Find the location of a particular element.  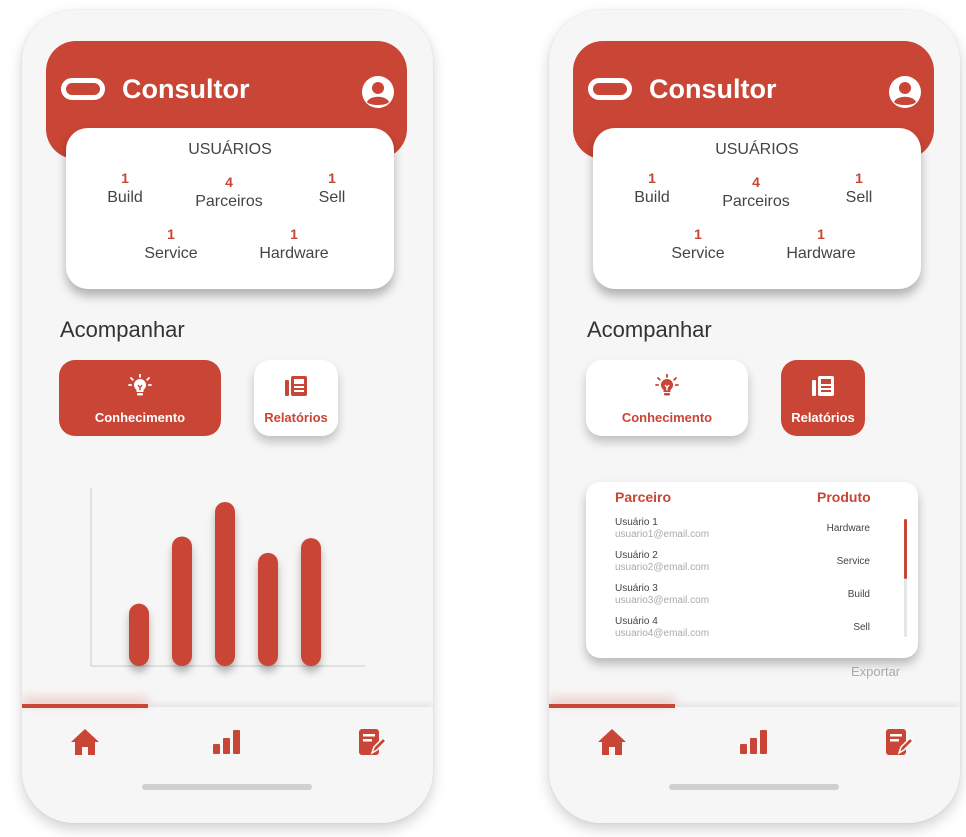

table-scrollbar-thumb is located at coordinates (905, 549).